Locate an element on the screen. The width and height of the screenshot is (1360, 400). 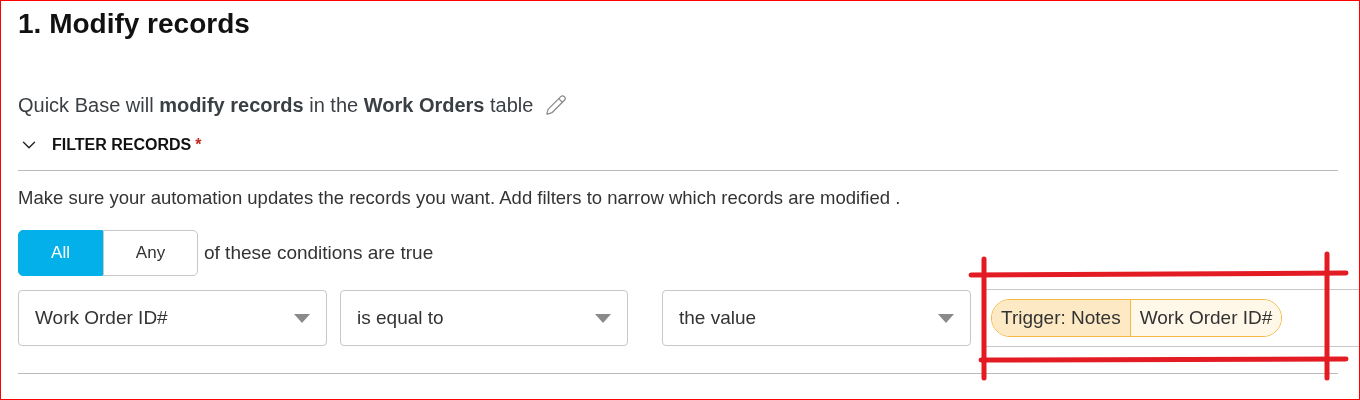
token-source: Trigger: Notes is located at coordinates (1061, 318).